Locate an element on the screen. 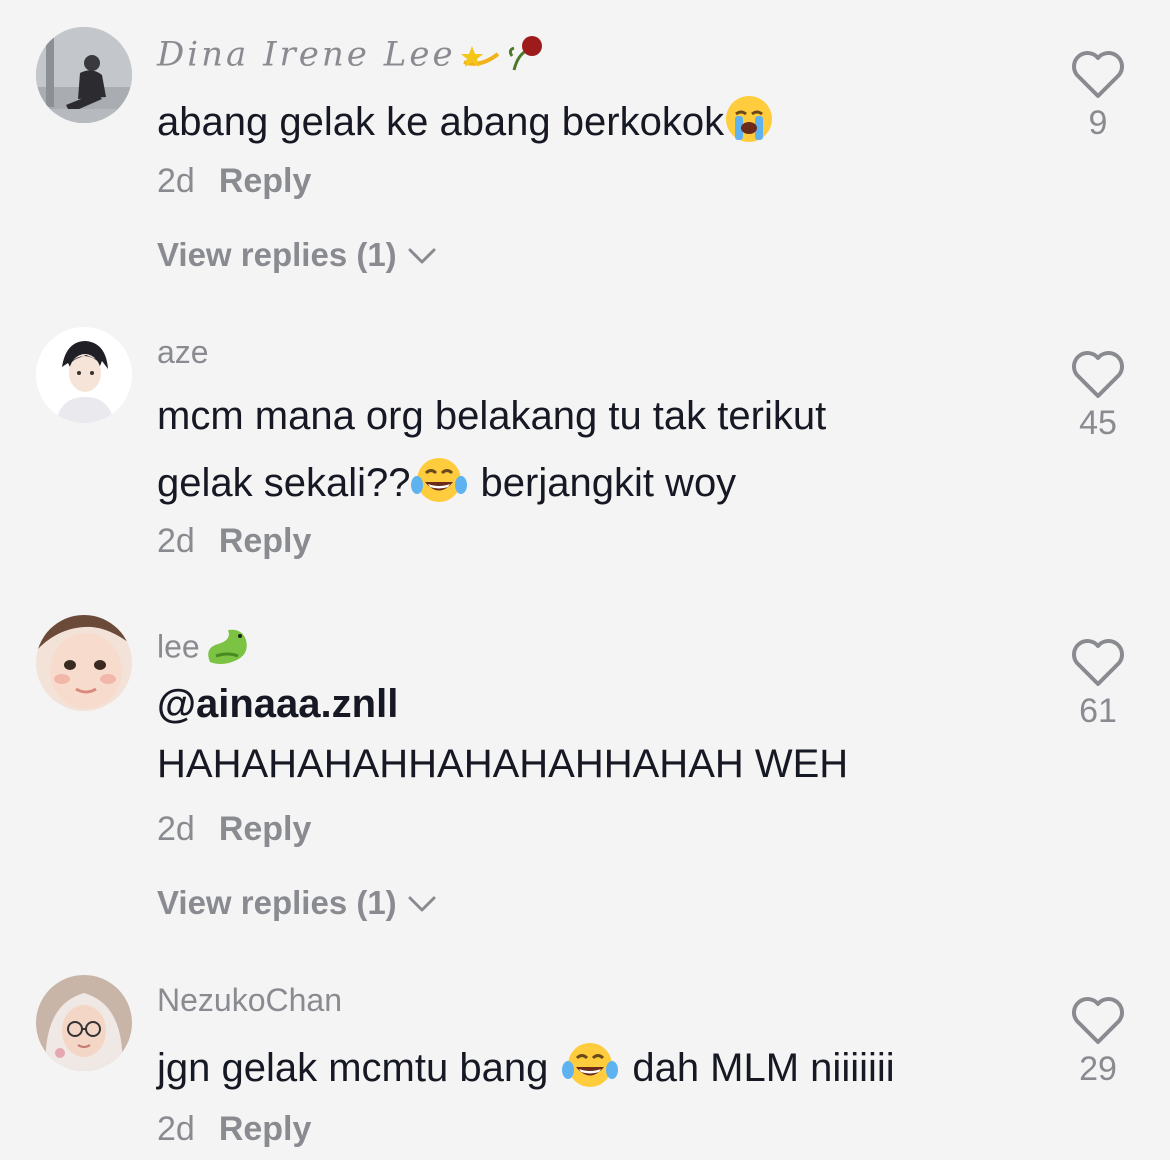 The height and width of the screenshot is (1160, 1170). like-count: 29 is located at coordinates (1098, 1069).